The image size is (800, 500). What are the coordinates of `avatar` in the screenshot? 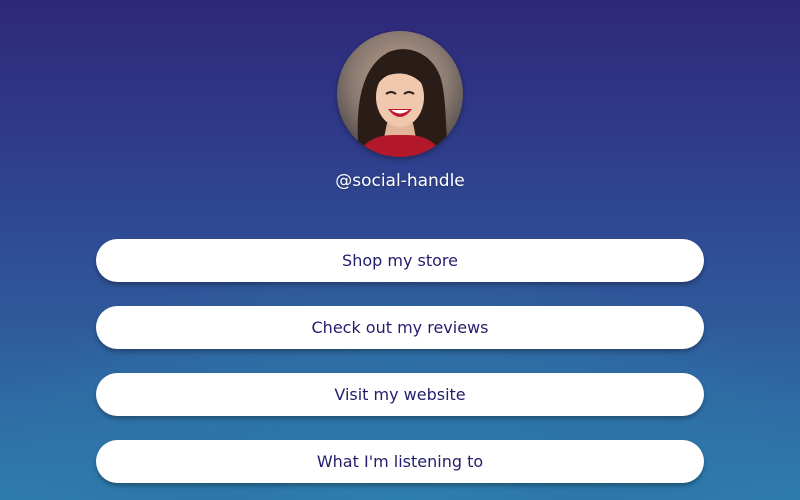 It's located at (400, 94).